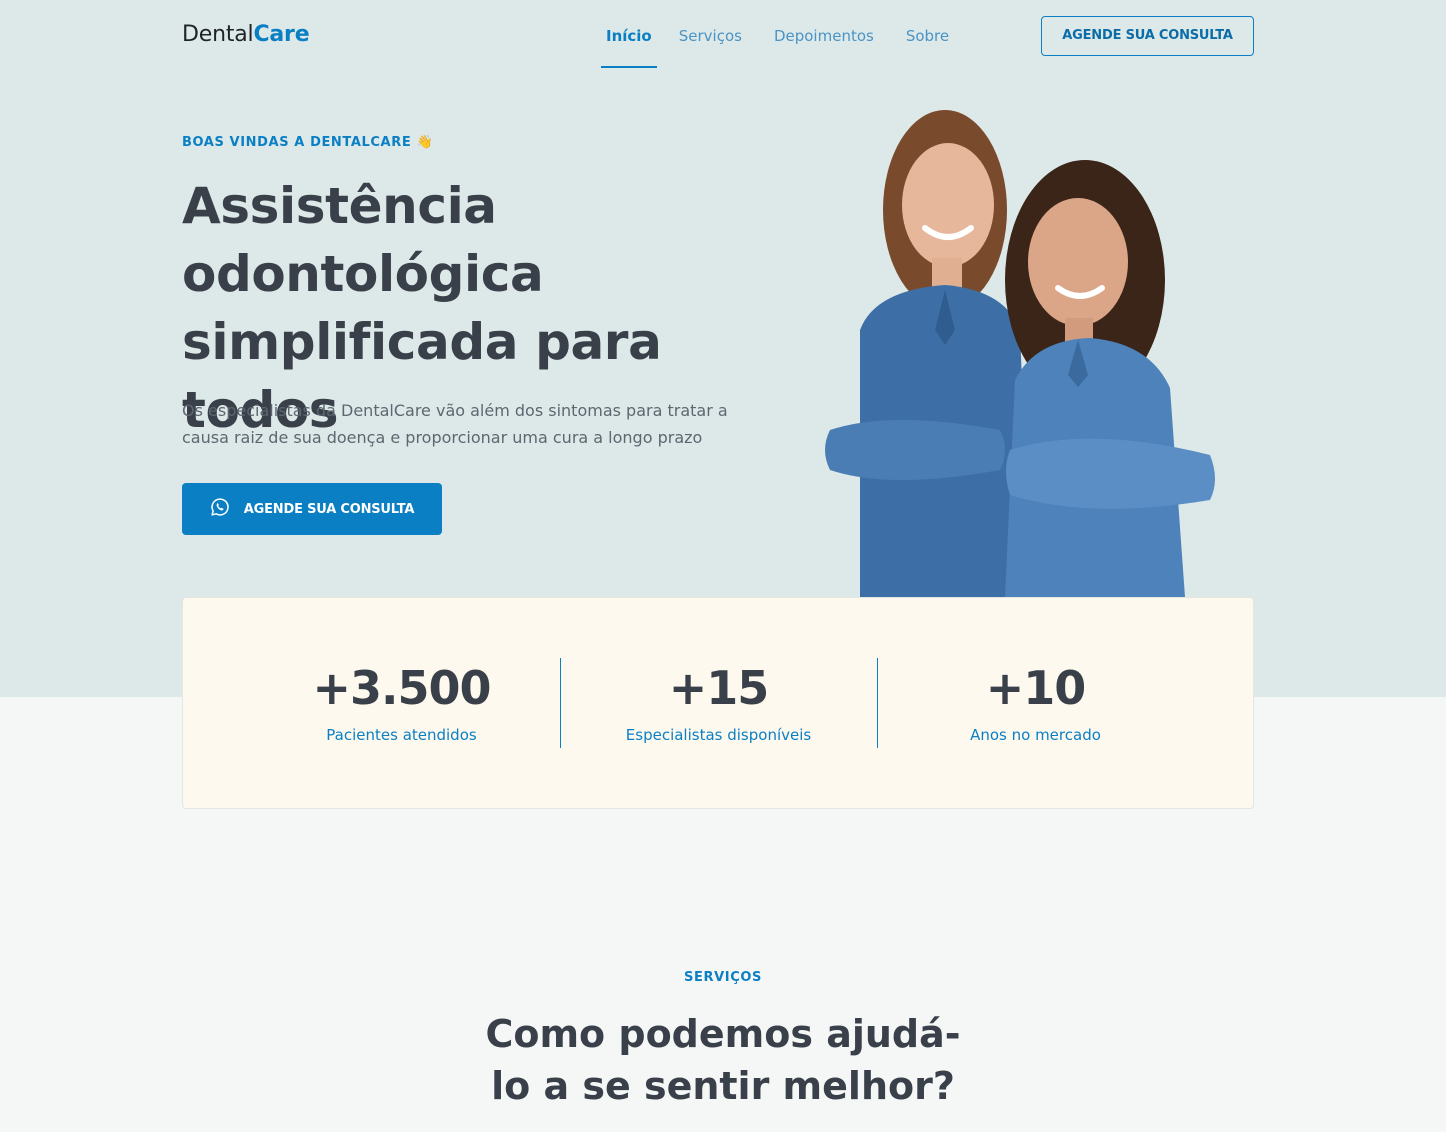 The image size is (1446, 1132). What do you see at coordinates (1020, 348) in the screenshot?
I see `hero-image-two-women` at bounding box center [1020, 348].